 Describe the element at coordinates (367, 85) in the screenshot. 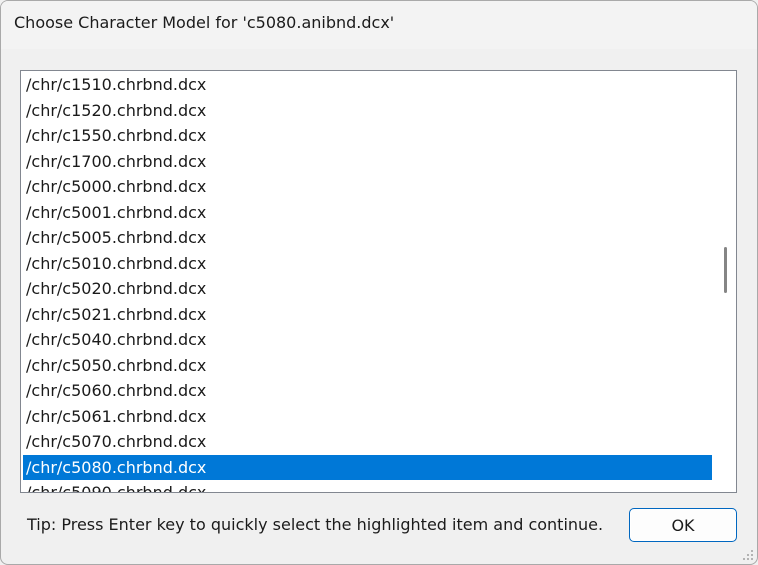

I see `list-item: /chr/c1510.chrbnd.dcx` at that location.